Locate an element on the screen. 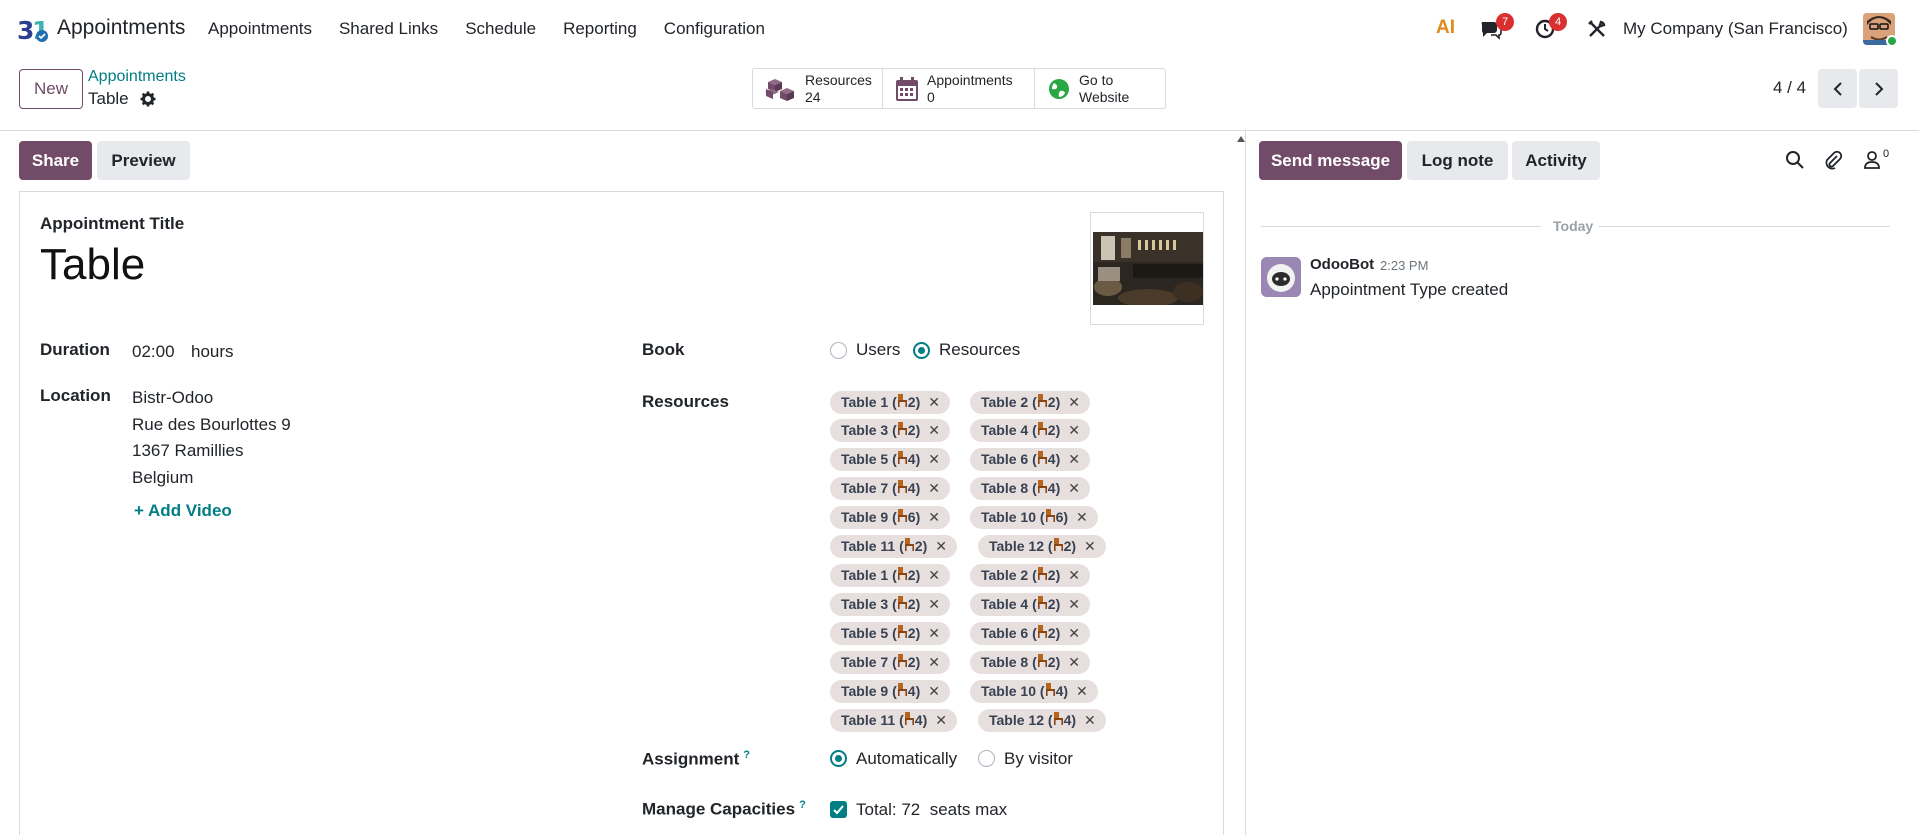  book-resources-radio is located at coordinates (921, 350).